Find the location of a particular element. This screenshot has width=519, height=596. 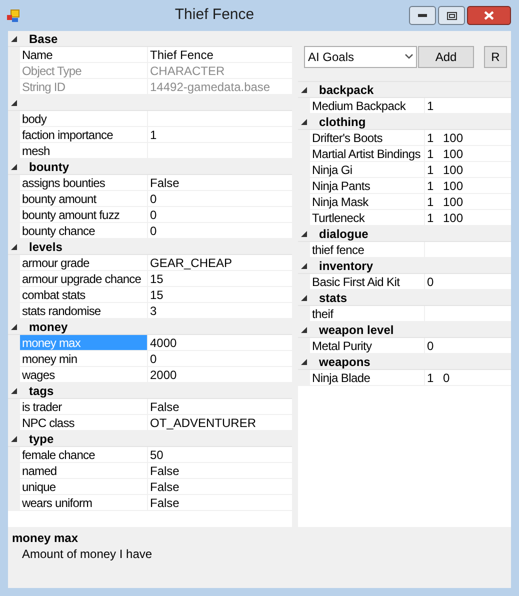

reference-row: Martial Artist Bindings 1 100 is located at coordinates (404, 154).